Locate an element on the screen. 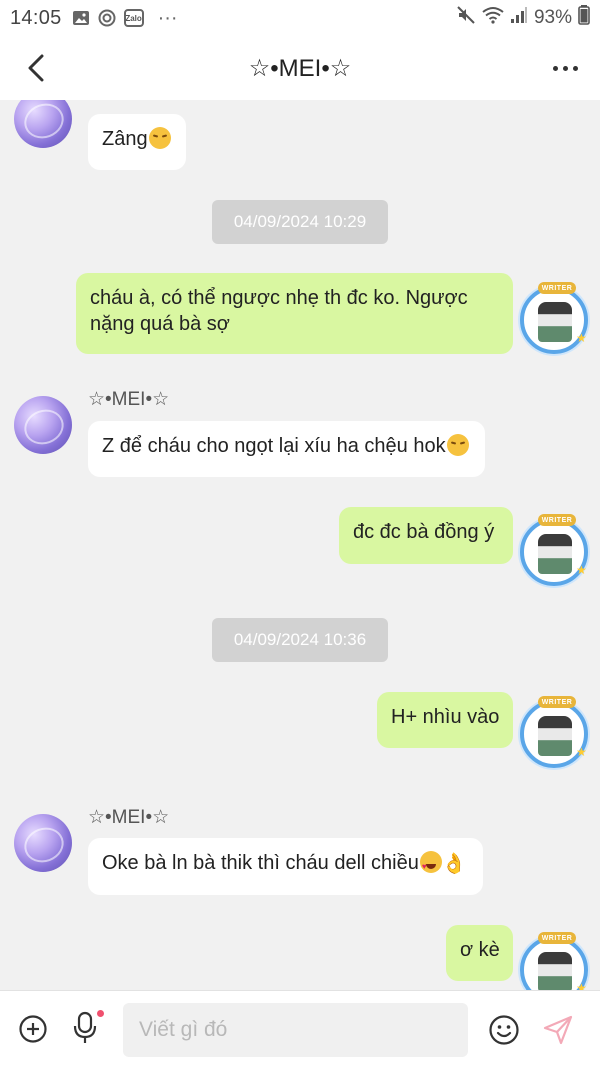  chat-header: ☆•MEI•☆ is located at coordinates (300, 68).